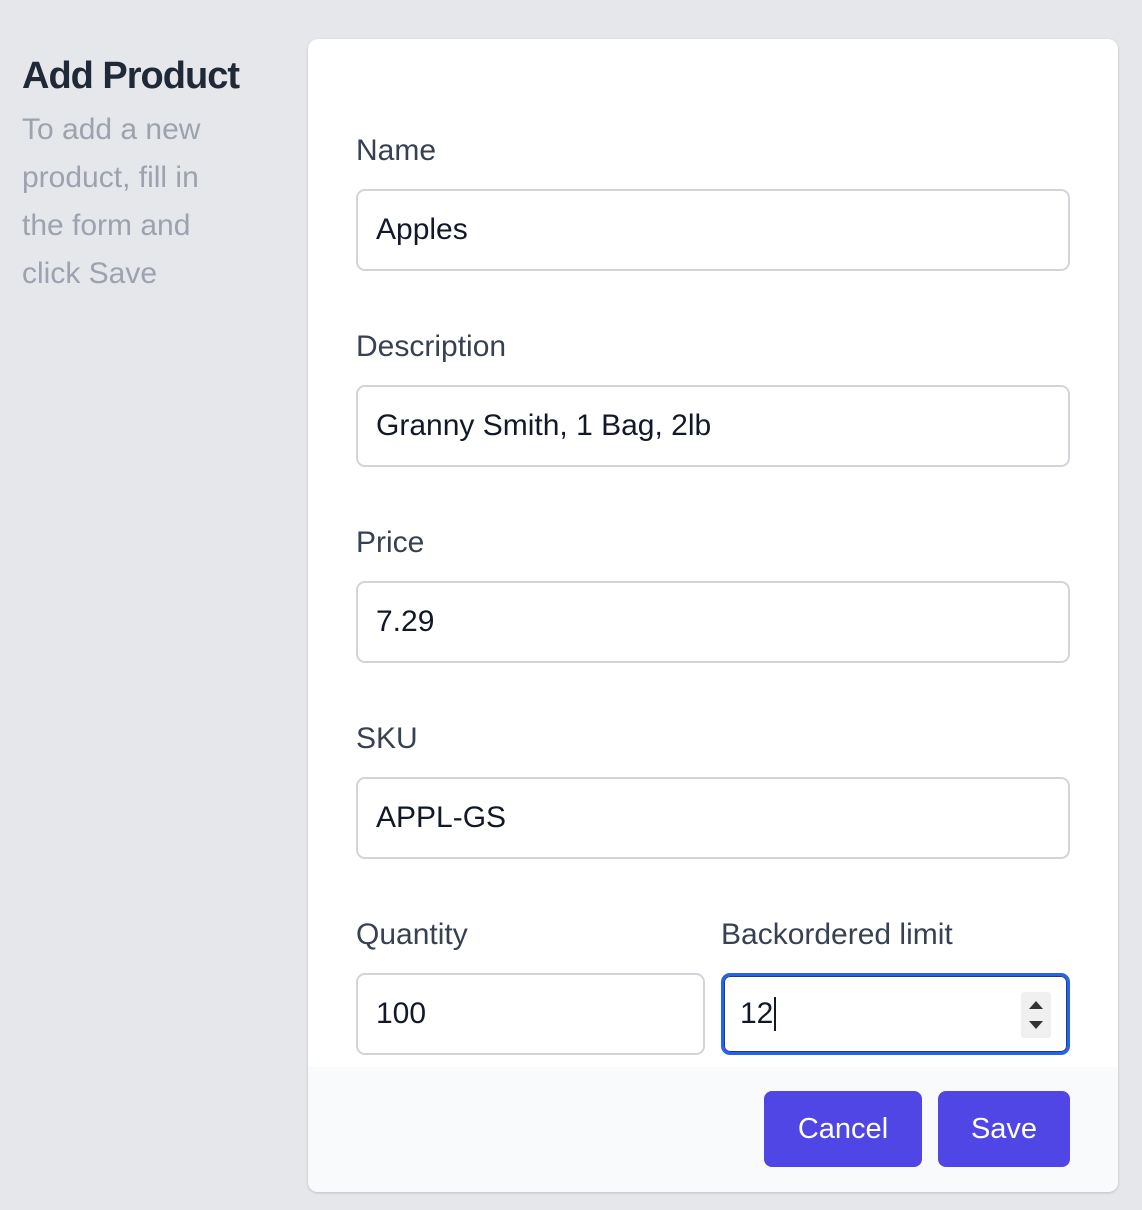 This screenshot has height=1210, width=1142. What do you see at coordinates (713, 622) in the screenshot?
I see `price-input: 7.29` at bounding box center [713, 622].